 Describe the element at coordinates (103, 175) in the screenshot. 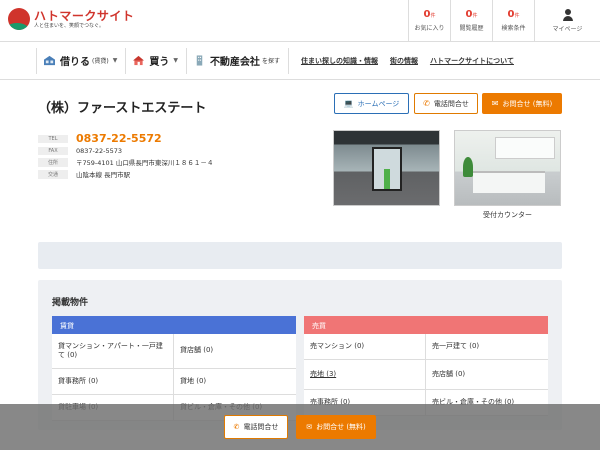

I see `transit-value: 山陰本線 長門市駅` at that location.